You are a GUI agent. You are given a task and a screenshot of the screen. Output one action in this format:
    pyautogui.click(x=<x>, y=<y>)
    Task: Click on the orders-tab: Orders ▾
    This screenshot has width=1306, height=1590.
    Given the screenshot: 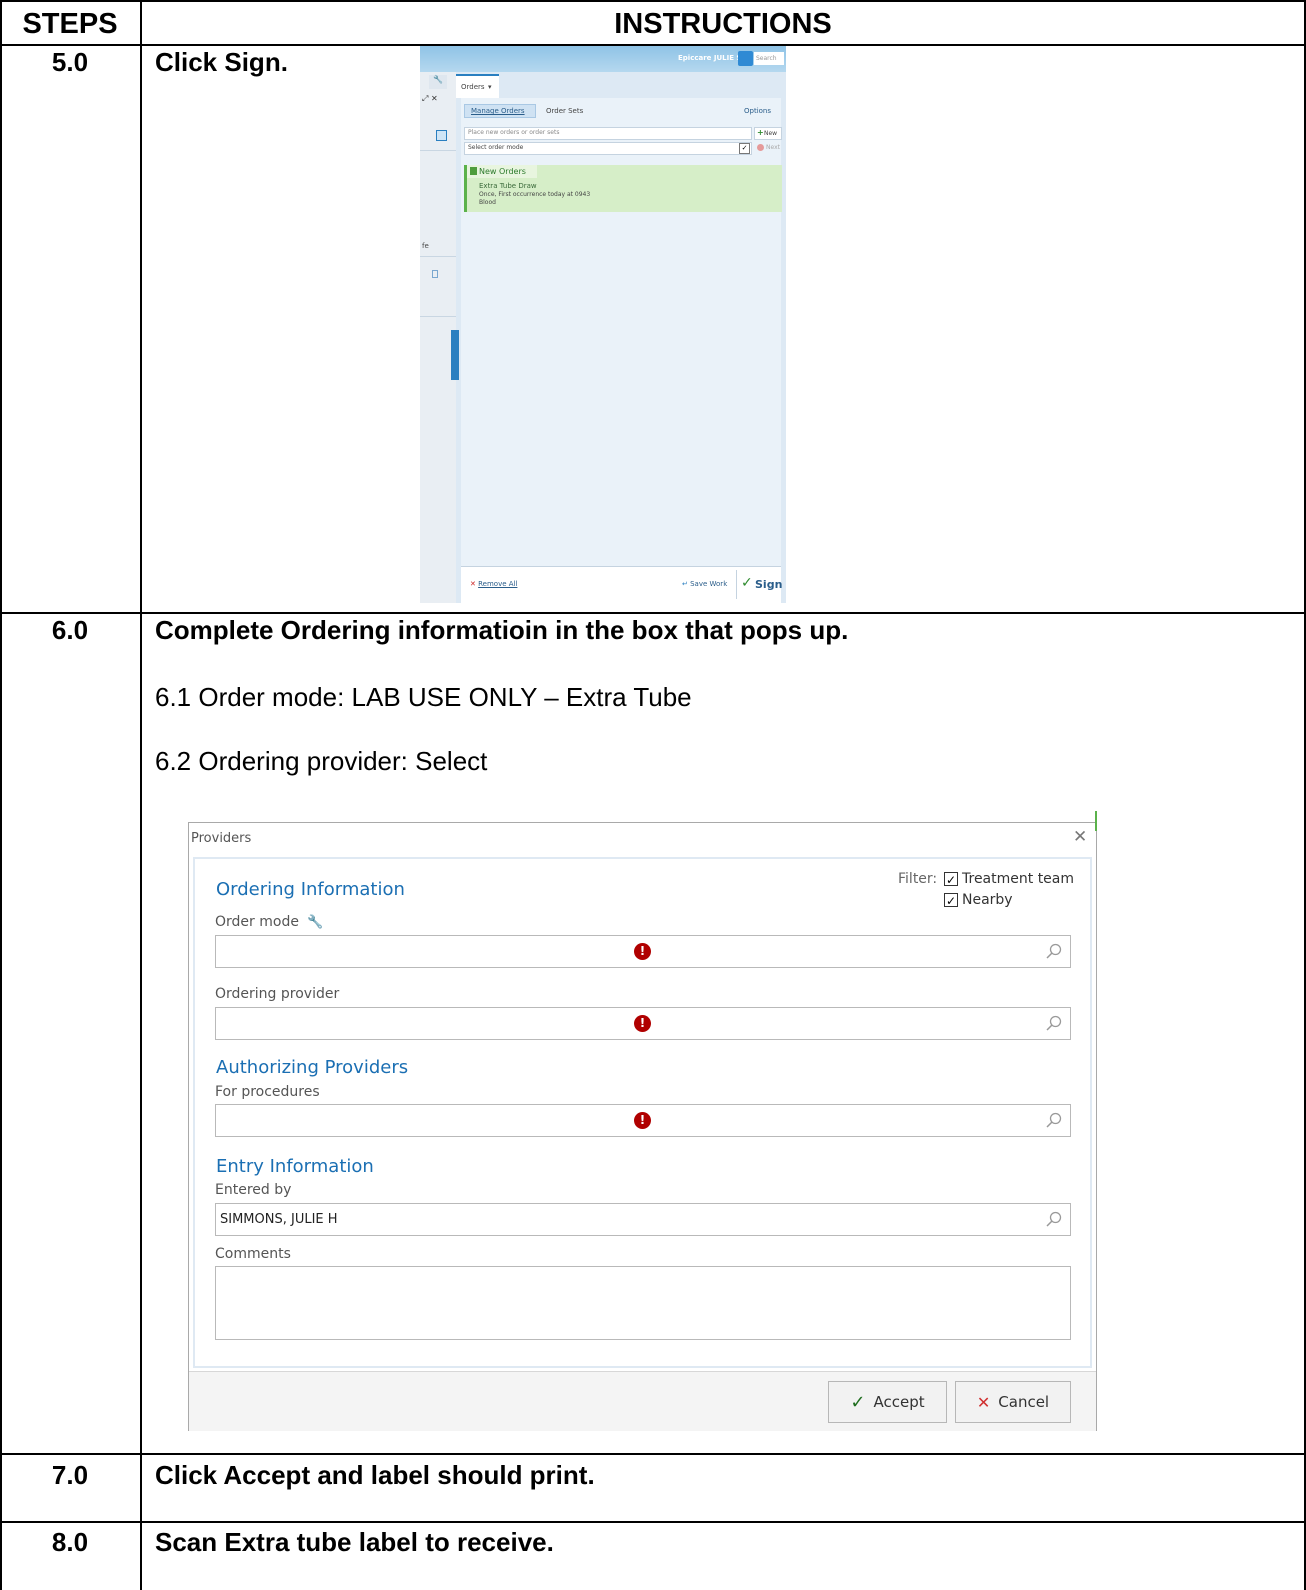 What is the action you would take?
    pyautogui.click(x=477, y=86)
    